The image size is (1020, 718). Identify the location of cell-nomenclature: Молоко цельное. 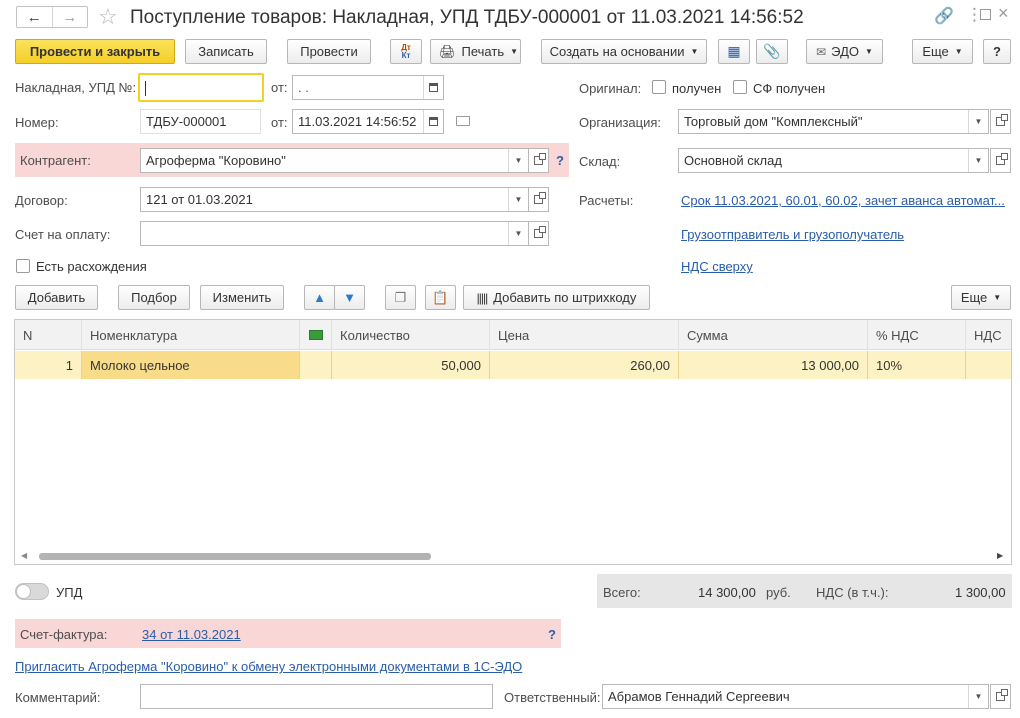
(191, 365).